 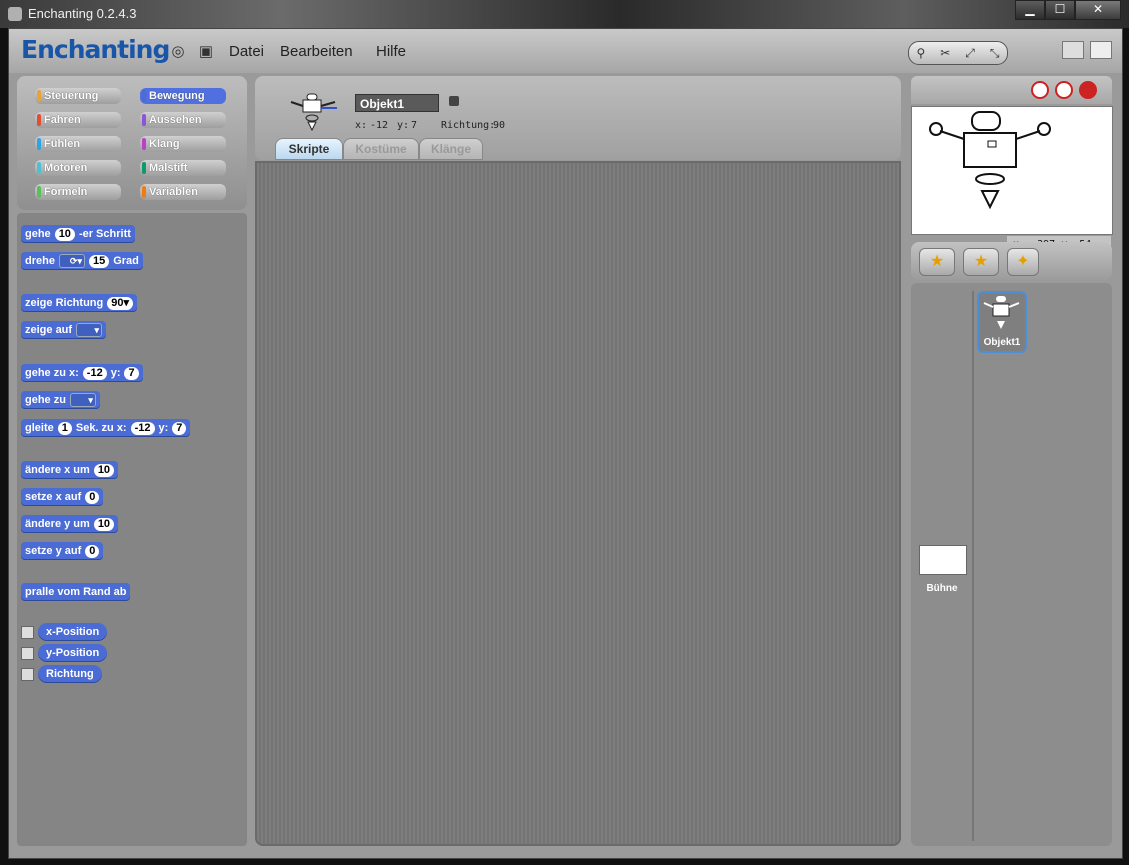 What do you see at coordinates (499, 125) in the screenshot?
I see `sprite-direction-value: 90` at bounding box center [499, 125].